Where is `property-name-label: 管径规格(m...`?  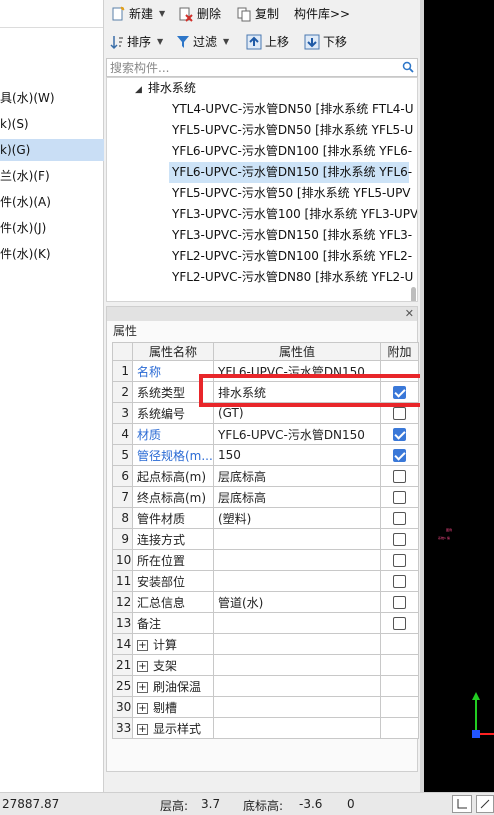
property-name-label: 管径规格(m... is located at coordinates (175, 455).